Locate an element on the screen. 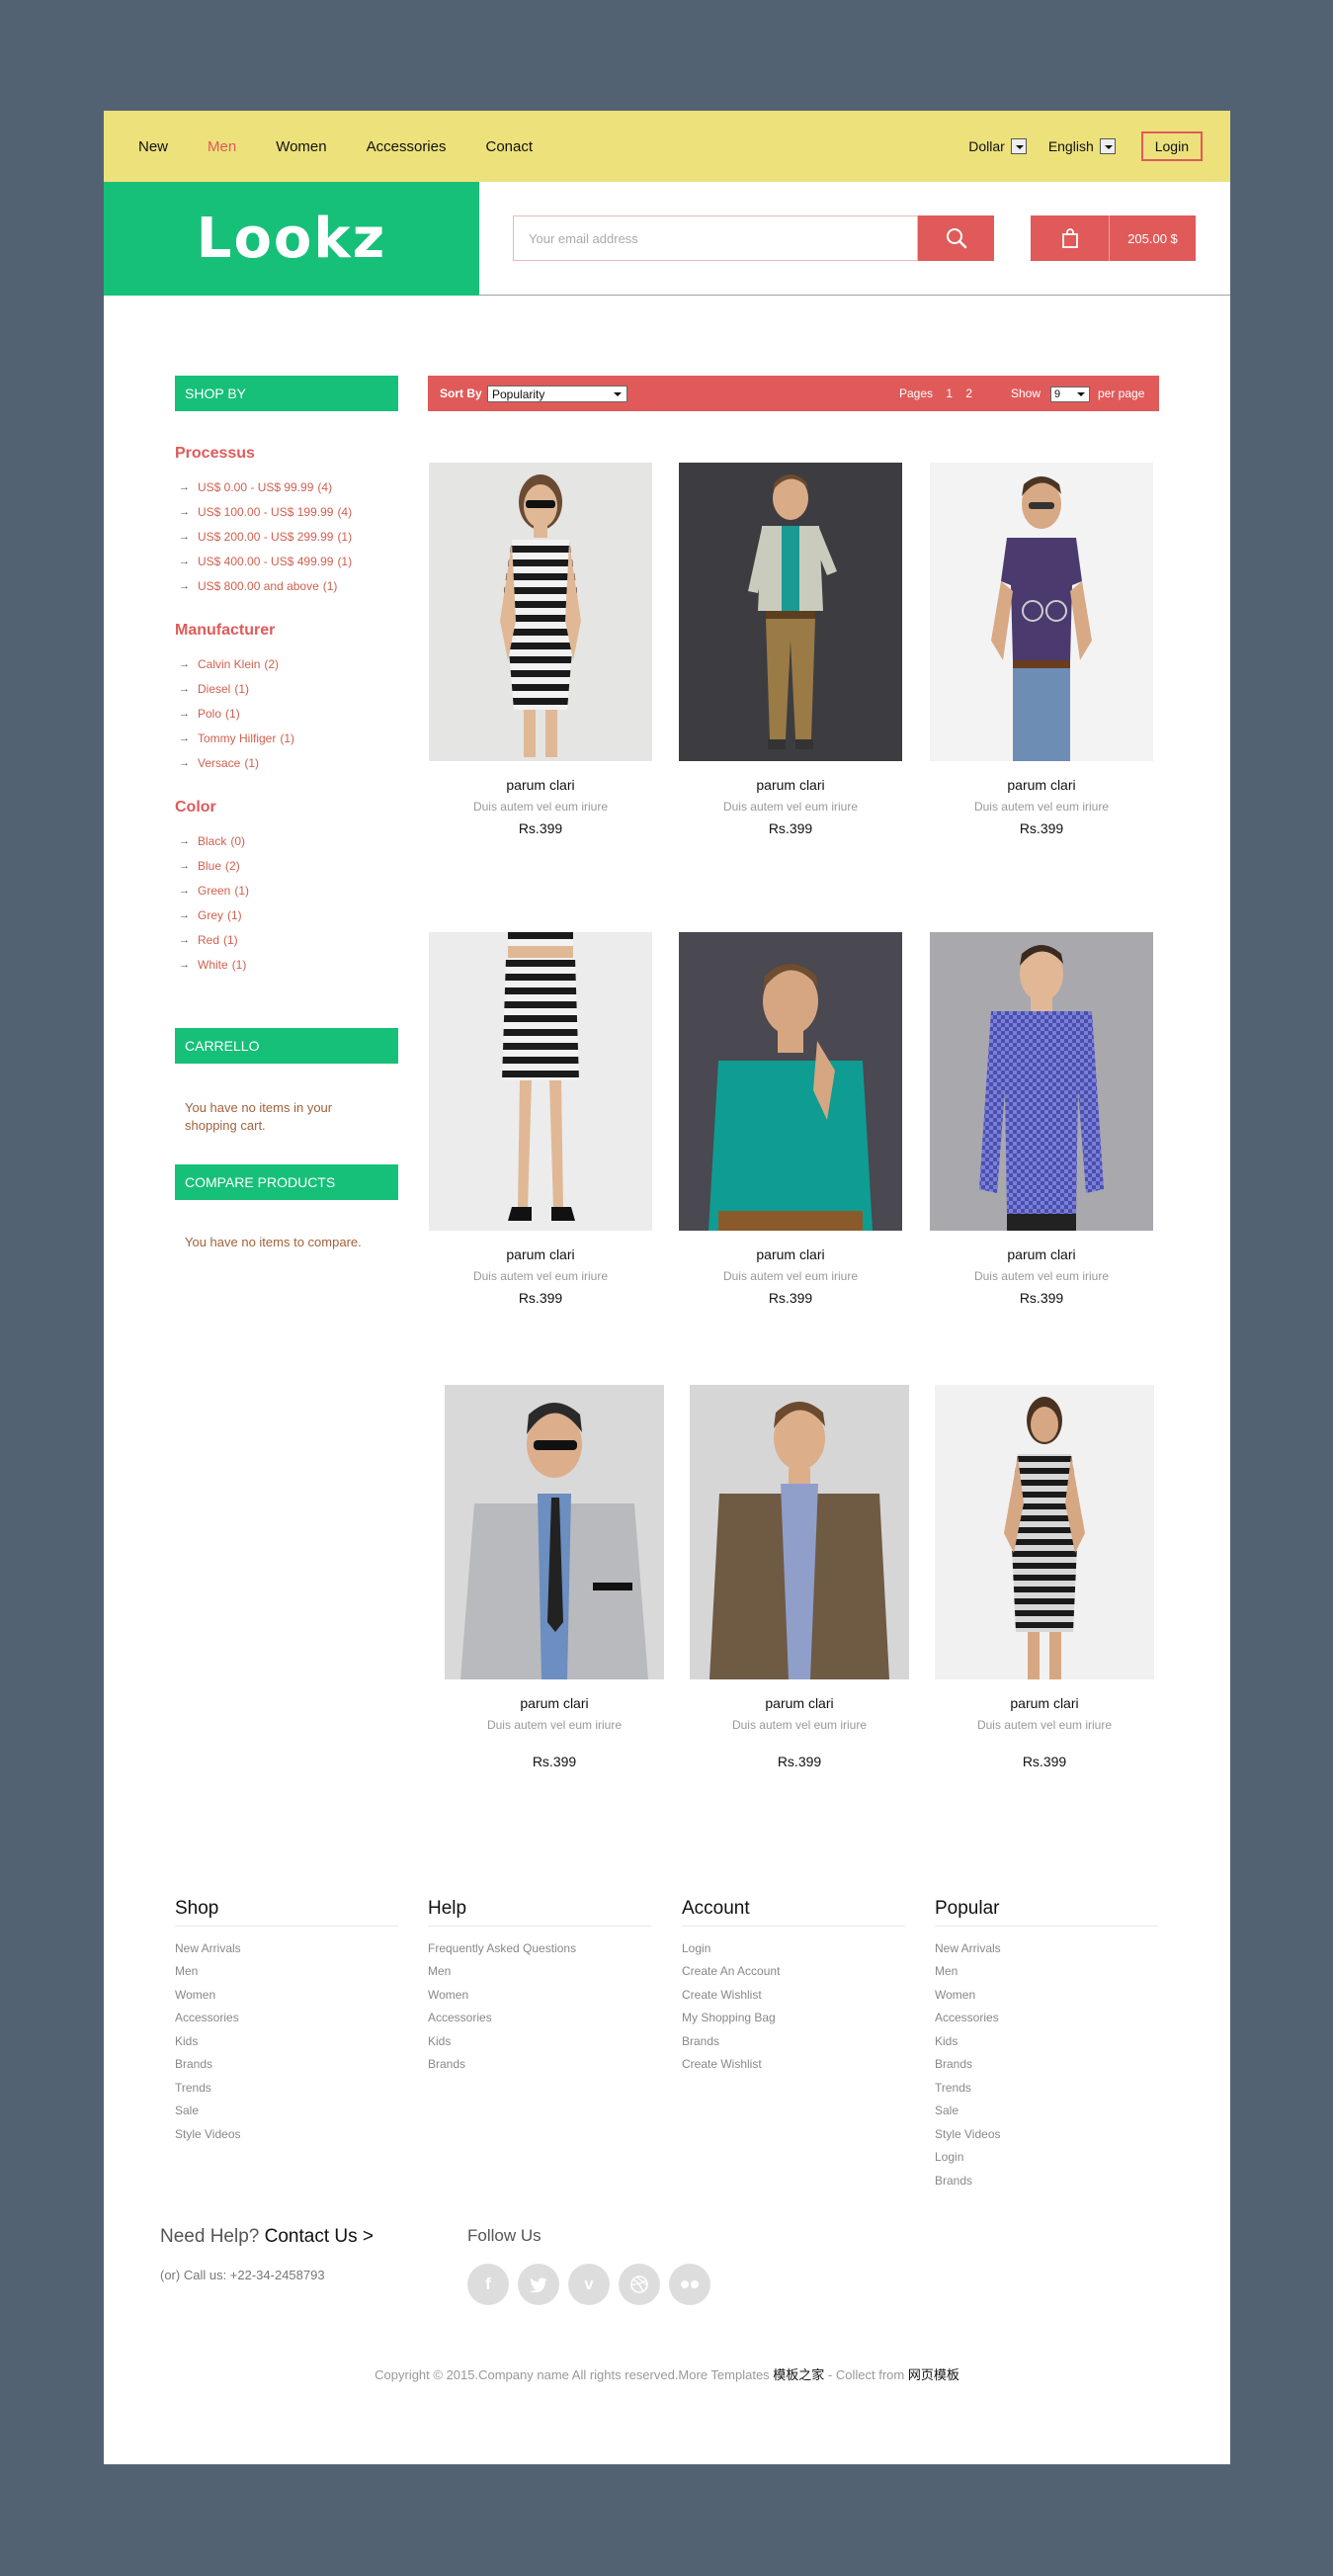 This screenshot has height=2576, width=1333. filter-item: → Calvin Klein (2) is located at coordinates (286, 663).